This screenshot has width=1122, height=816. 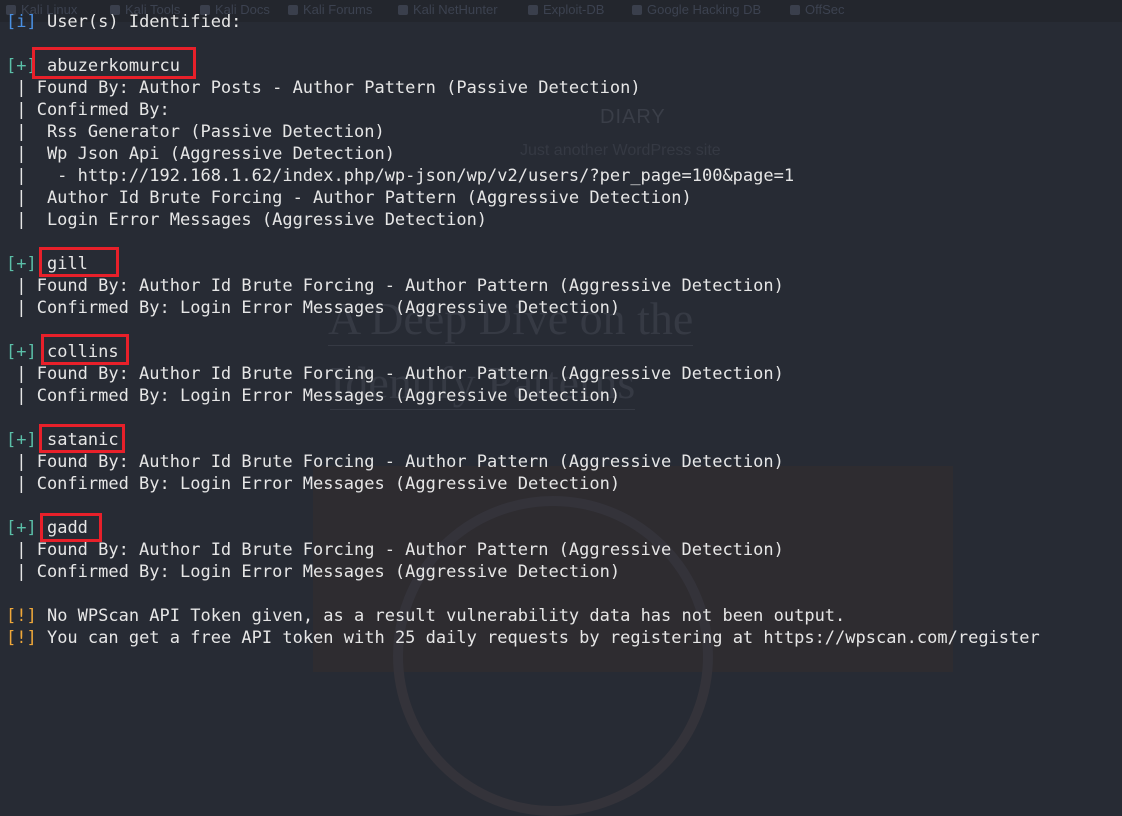 I want to click on detail-line: | Confirmed By:, so click(x=88, y=110).